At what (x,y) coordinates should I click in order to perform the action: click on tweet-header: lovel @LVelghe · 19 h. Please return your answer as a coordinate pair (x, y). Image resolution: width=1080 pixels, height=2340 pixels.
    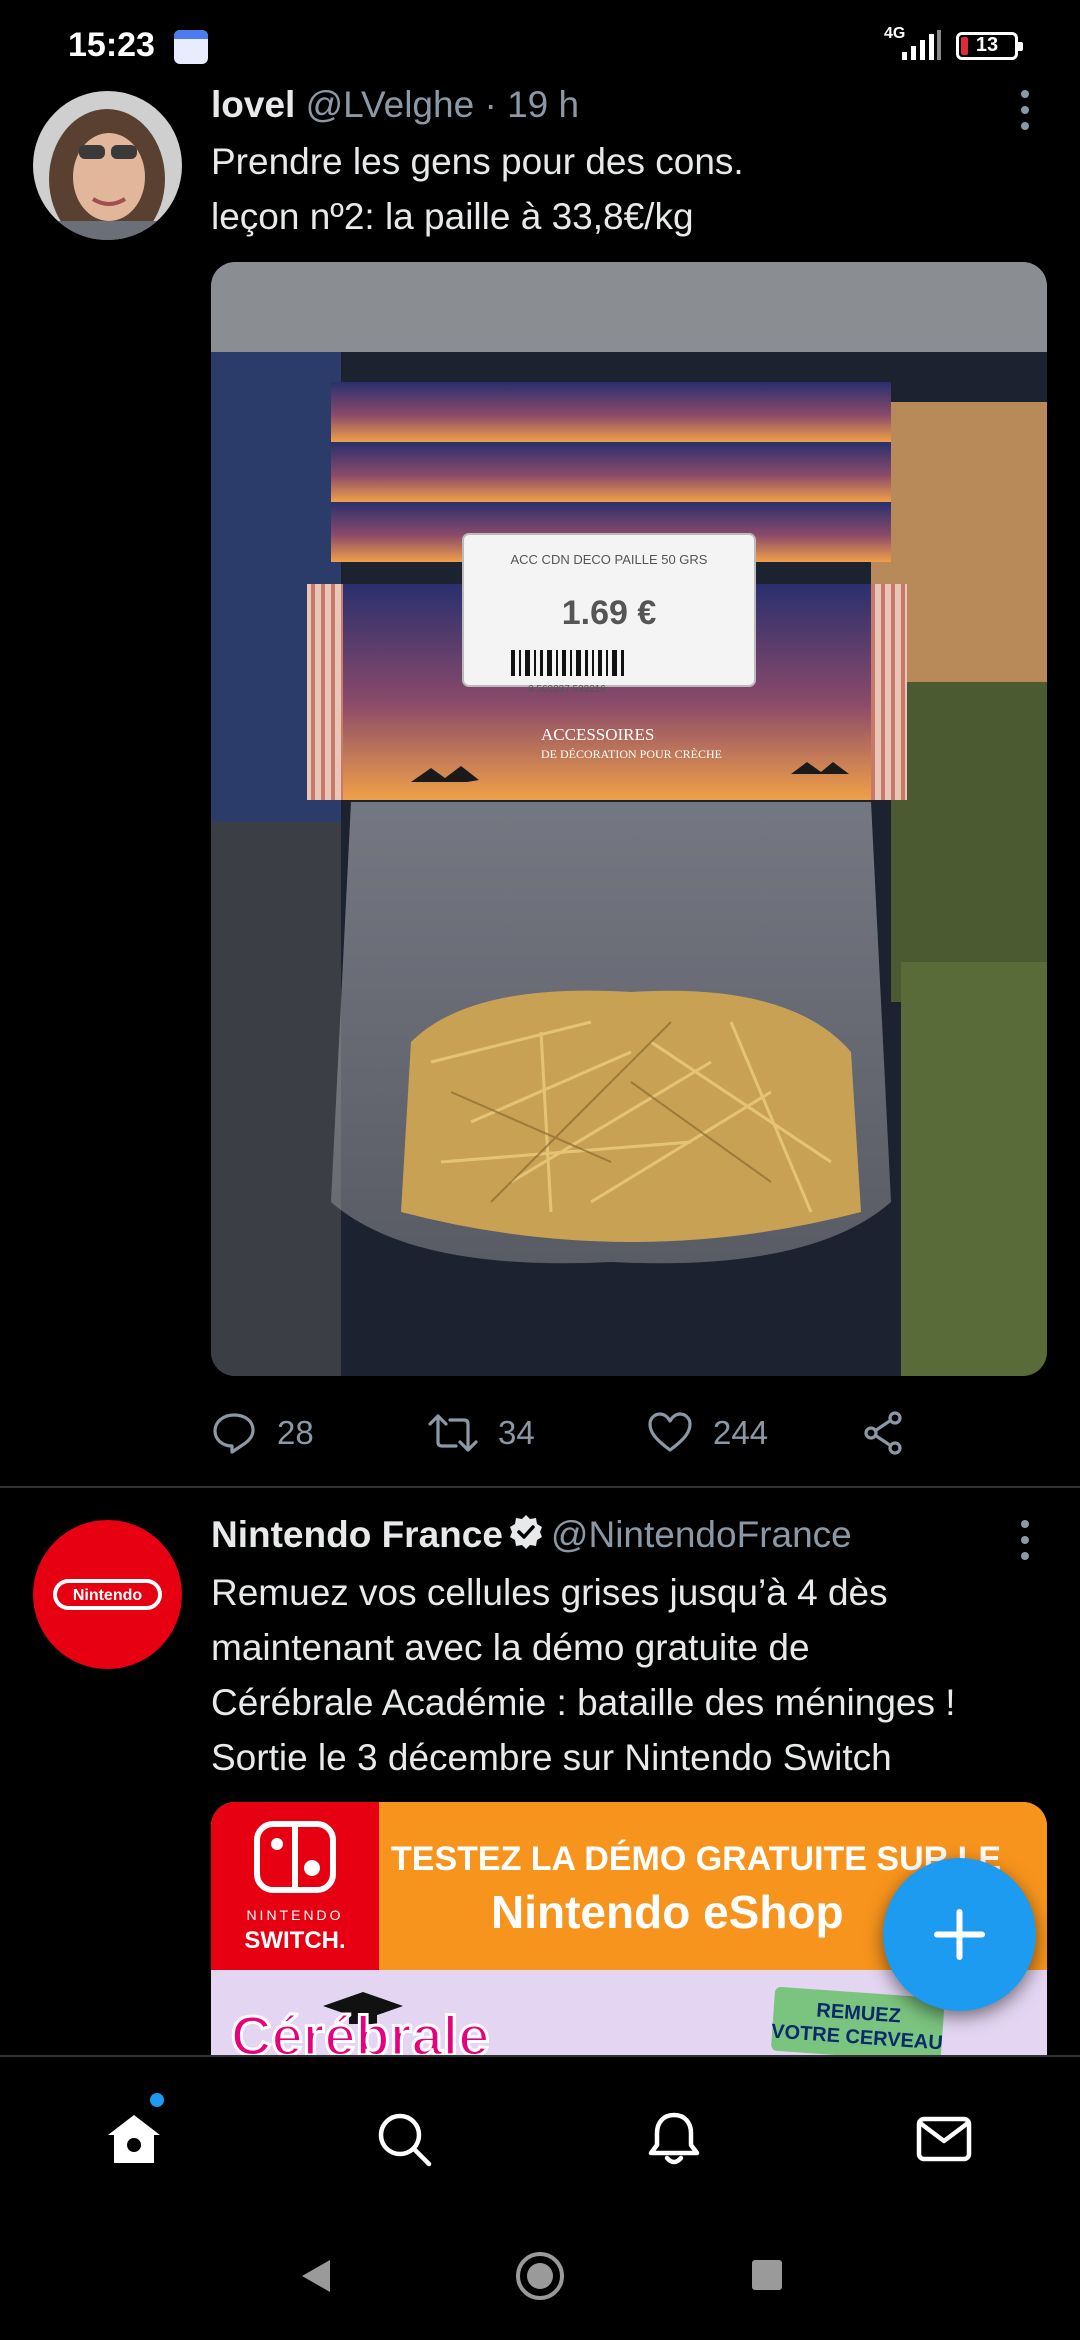
    Looking at the image, I should click on (395, 105).